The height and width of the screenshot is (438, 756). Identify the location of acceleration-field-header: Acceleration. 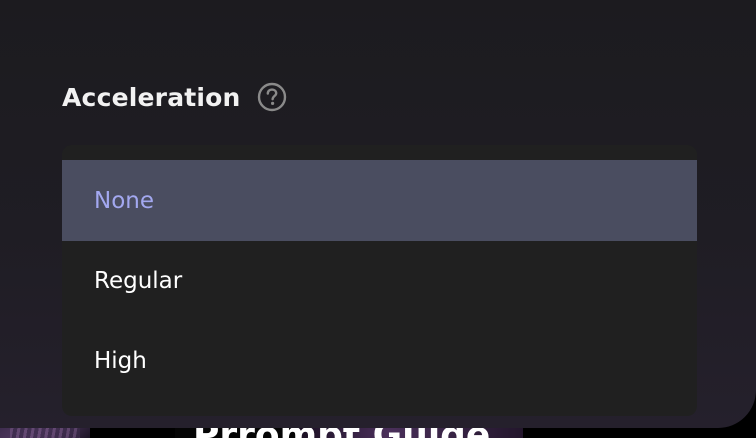
(174, 97).